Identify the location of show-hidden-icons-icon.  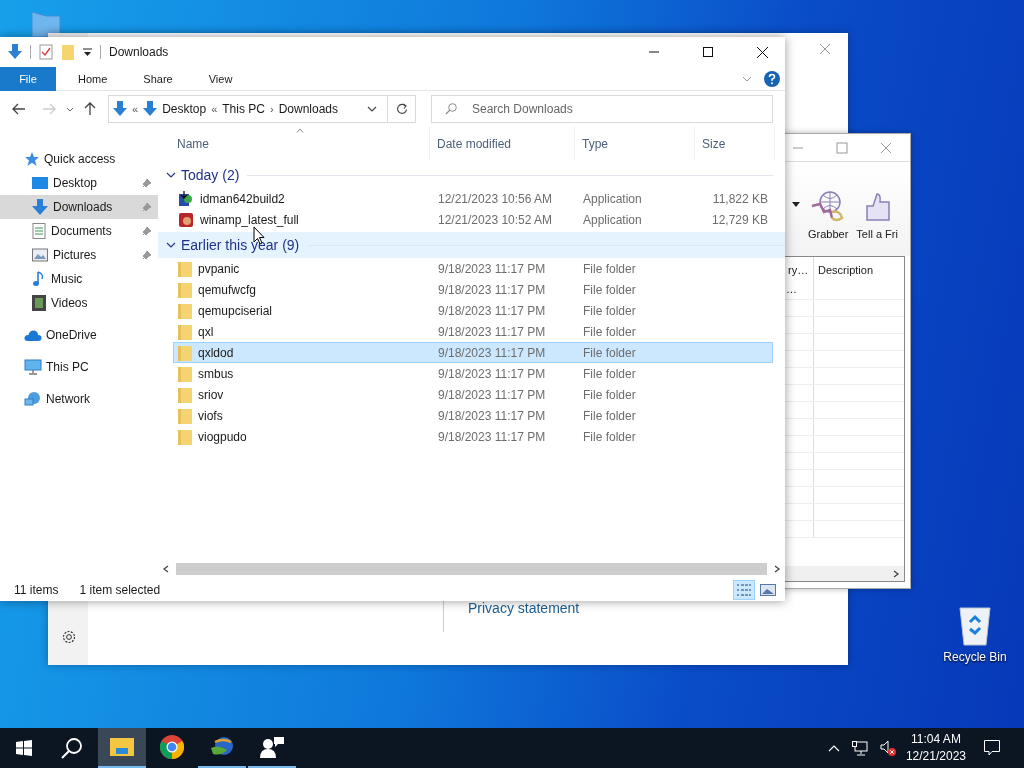
(833, 748).